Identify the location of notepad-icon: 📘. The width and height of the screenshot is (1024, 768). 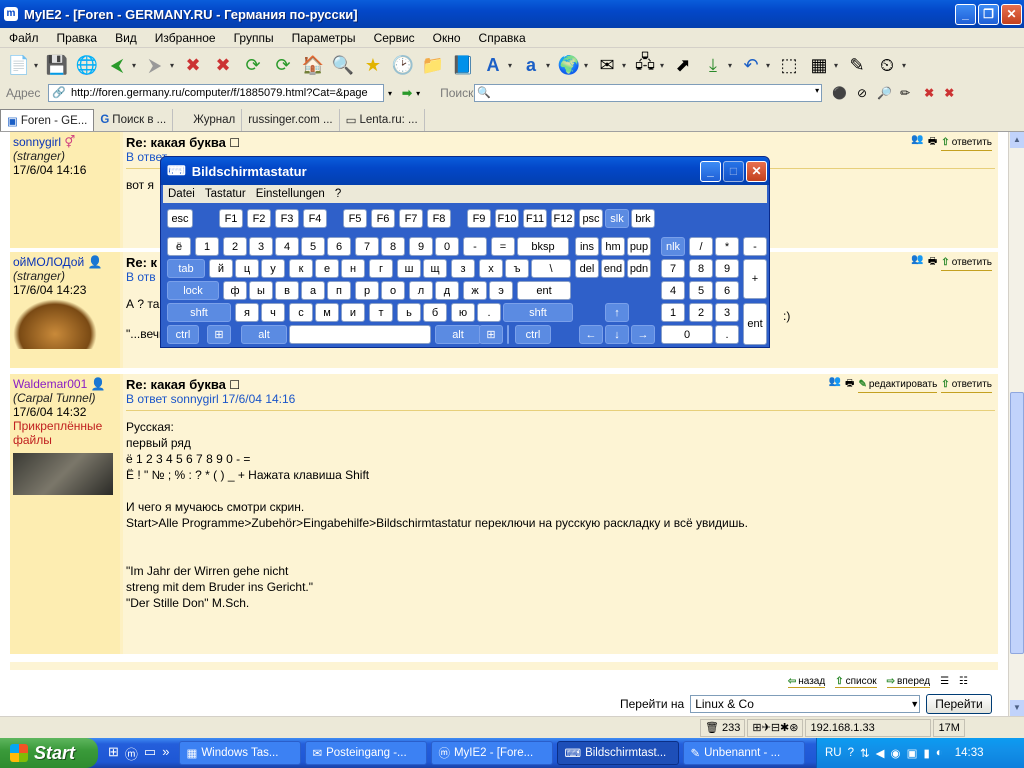
(463, 65).